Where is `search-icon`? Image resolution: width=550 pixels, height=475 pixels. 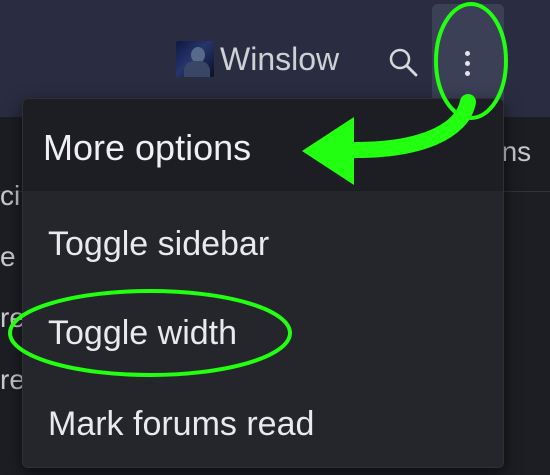 search-icon is located at coordinates (403, 62).